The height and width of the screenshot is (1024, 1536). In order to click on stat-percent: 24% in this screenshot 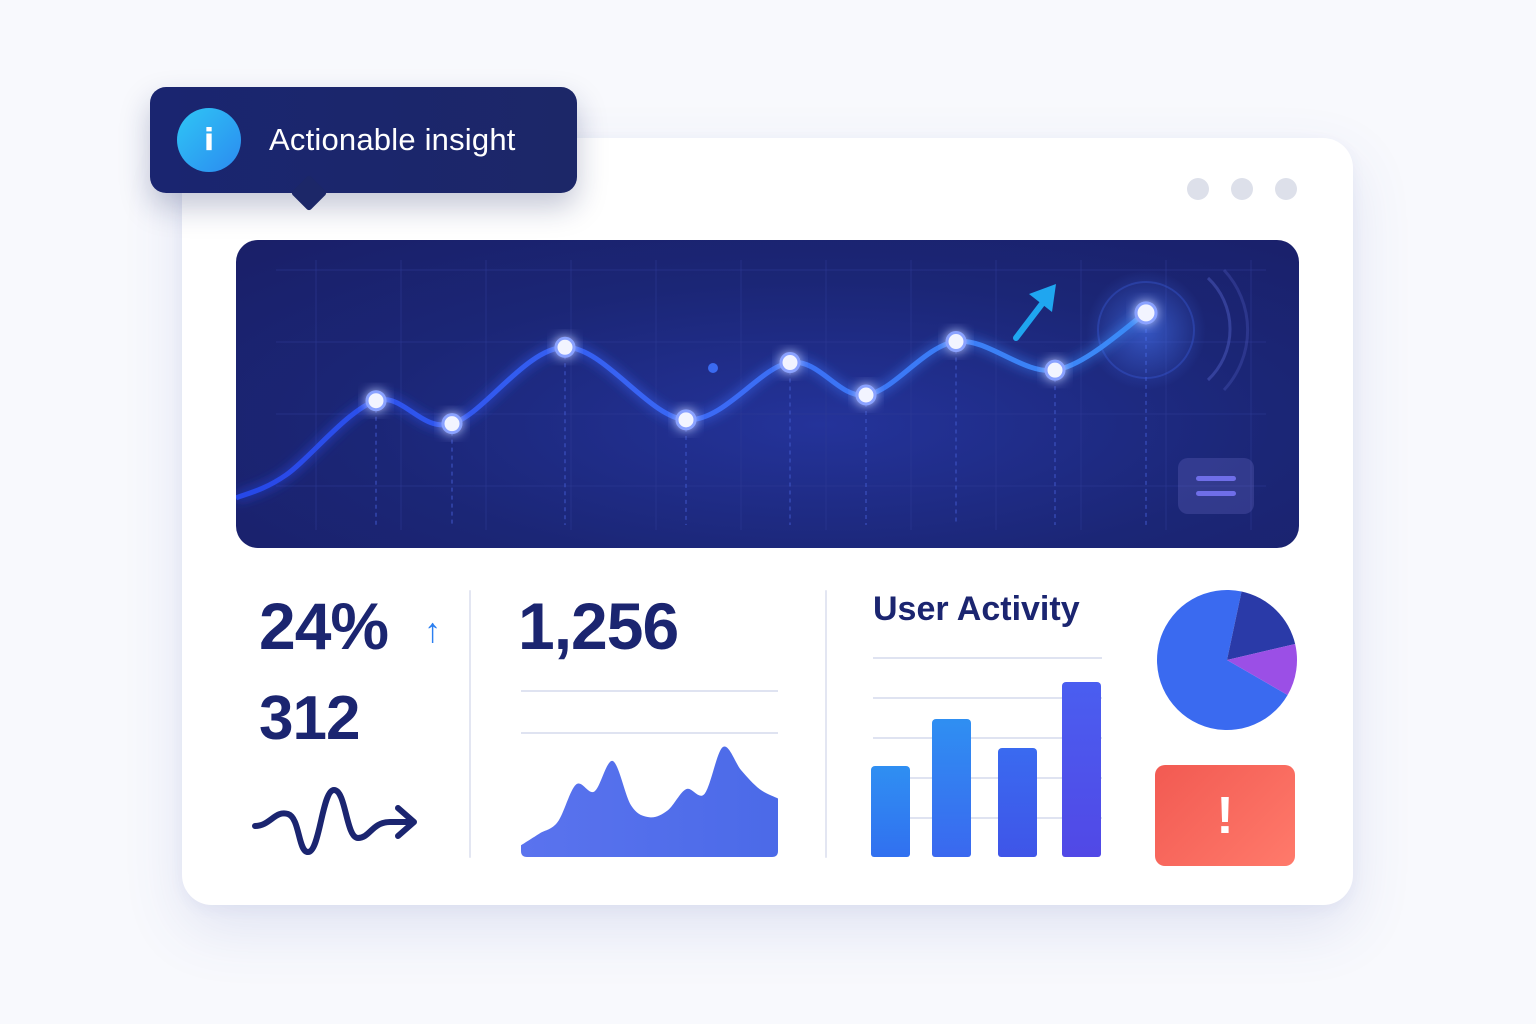, I will do `click(324, 626)`.